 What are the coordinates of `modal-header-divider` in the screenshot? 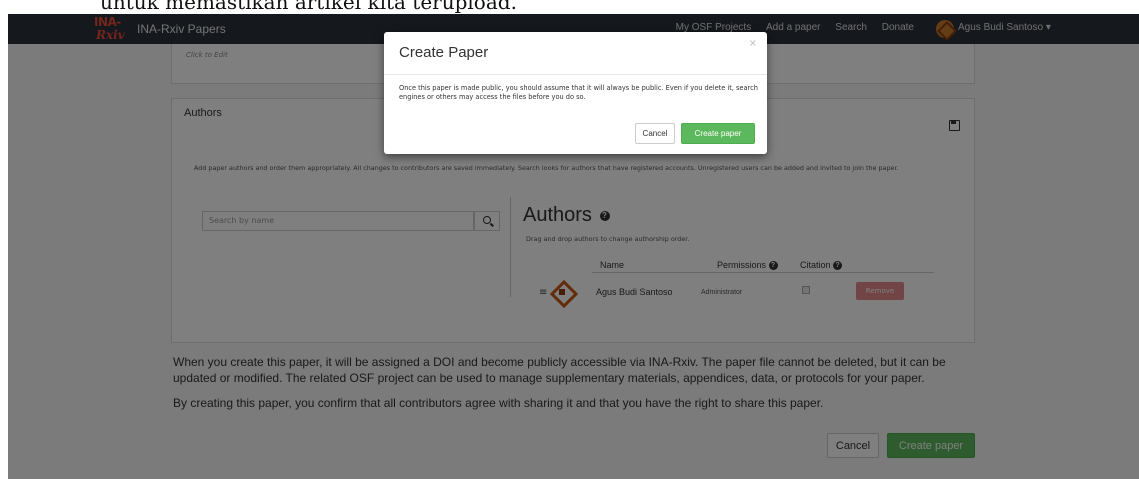 It's located at (575, 74).